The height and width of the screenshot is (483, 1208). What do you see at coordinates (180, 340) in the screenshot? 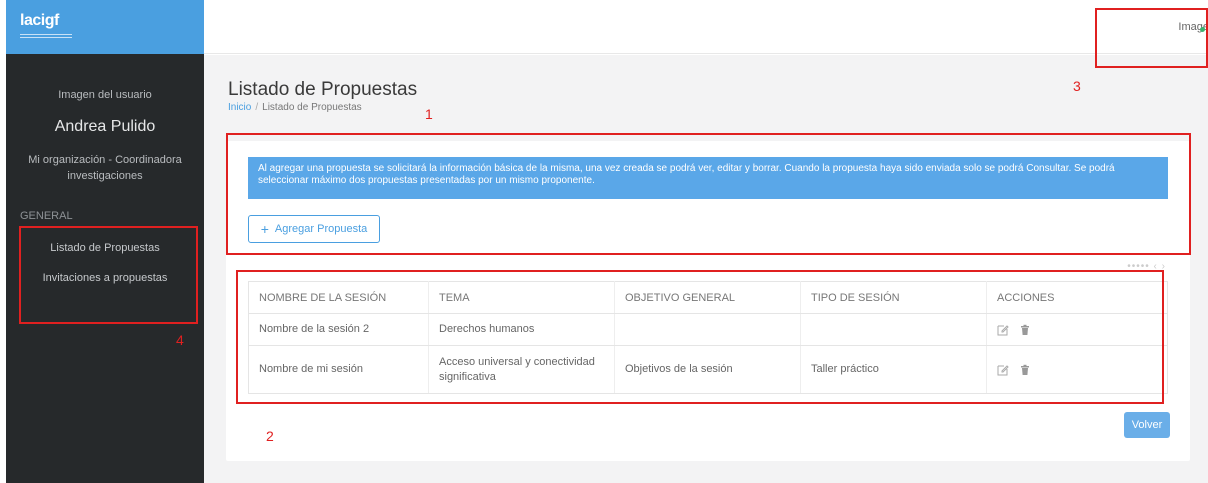
I see `annotation-number-4: 4` at bounding box center [180, 340].